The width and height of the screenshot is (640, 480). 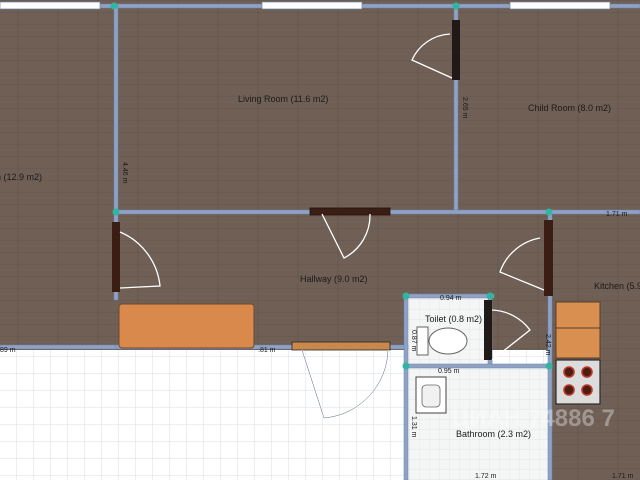 I want to click on kitchen-counter, so click(x=578, y=330).